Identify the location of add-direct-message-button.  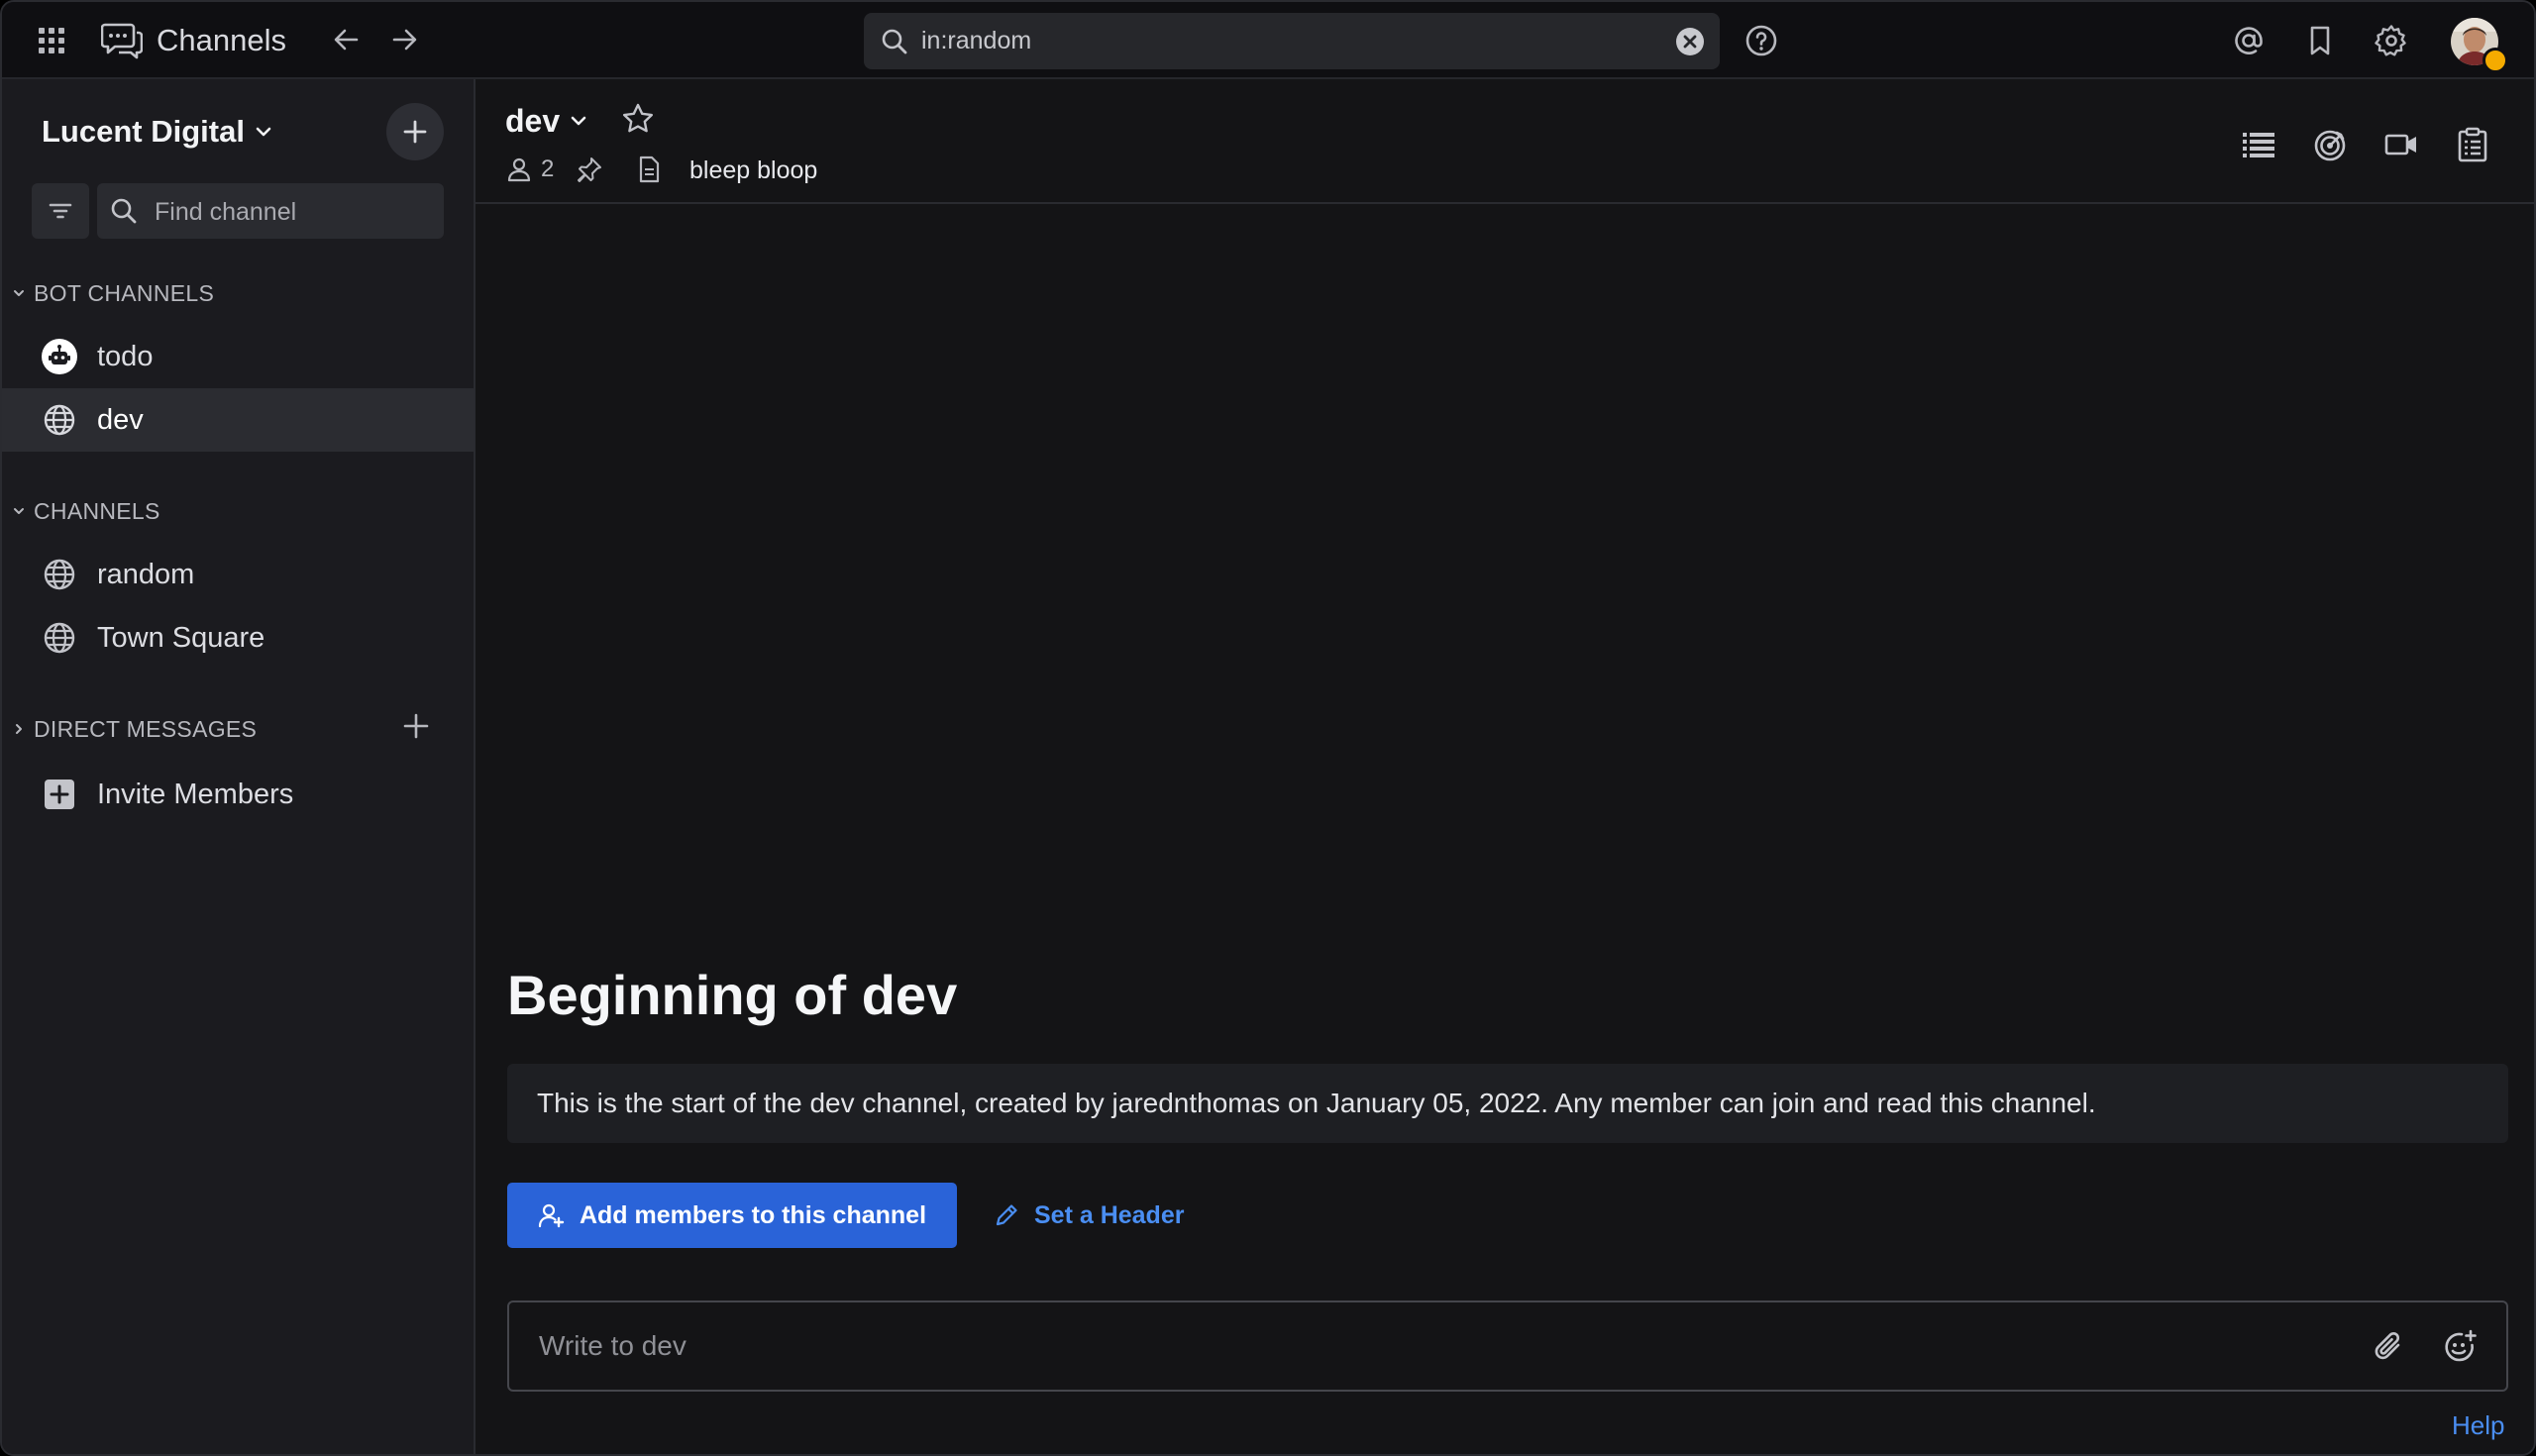
(416, 726).